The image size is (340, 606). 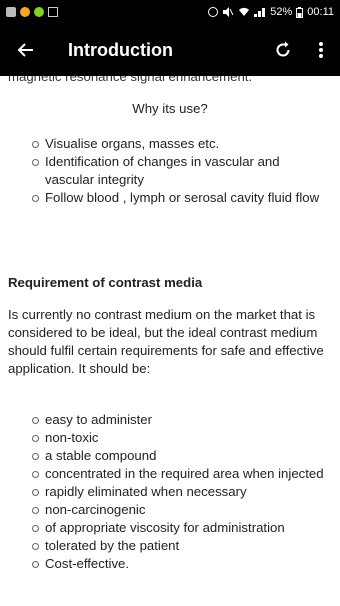 What do you see at coordinates (213, 12) in the screenshot?
I see `alarm-icon` at bounding box center [213, 12].